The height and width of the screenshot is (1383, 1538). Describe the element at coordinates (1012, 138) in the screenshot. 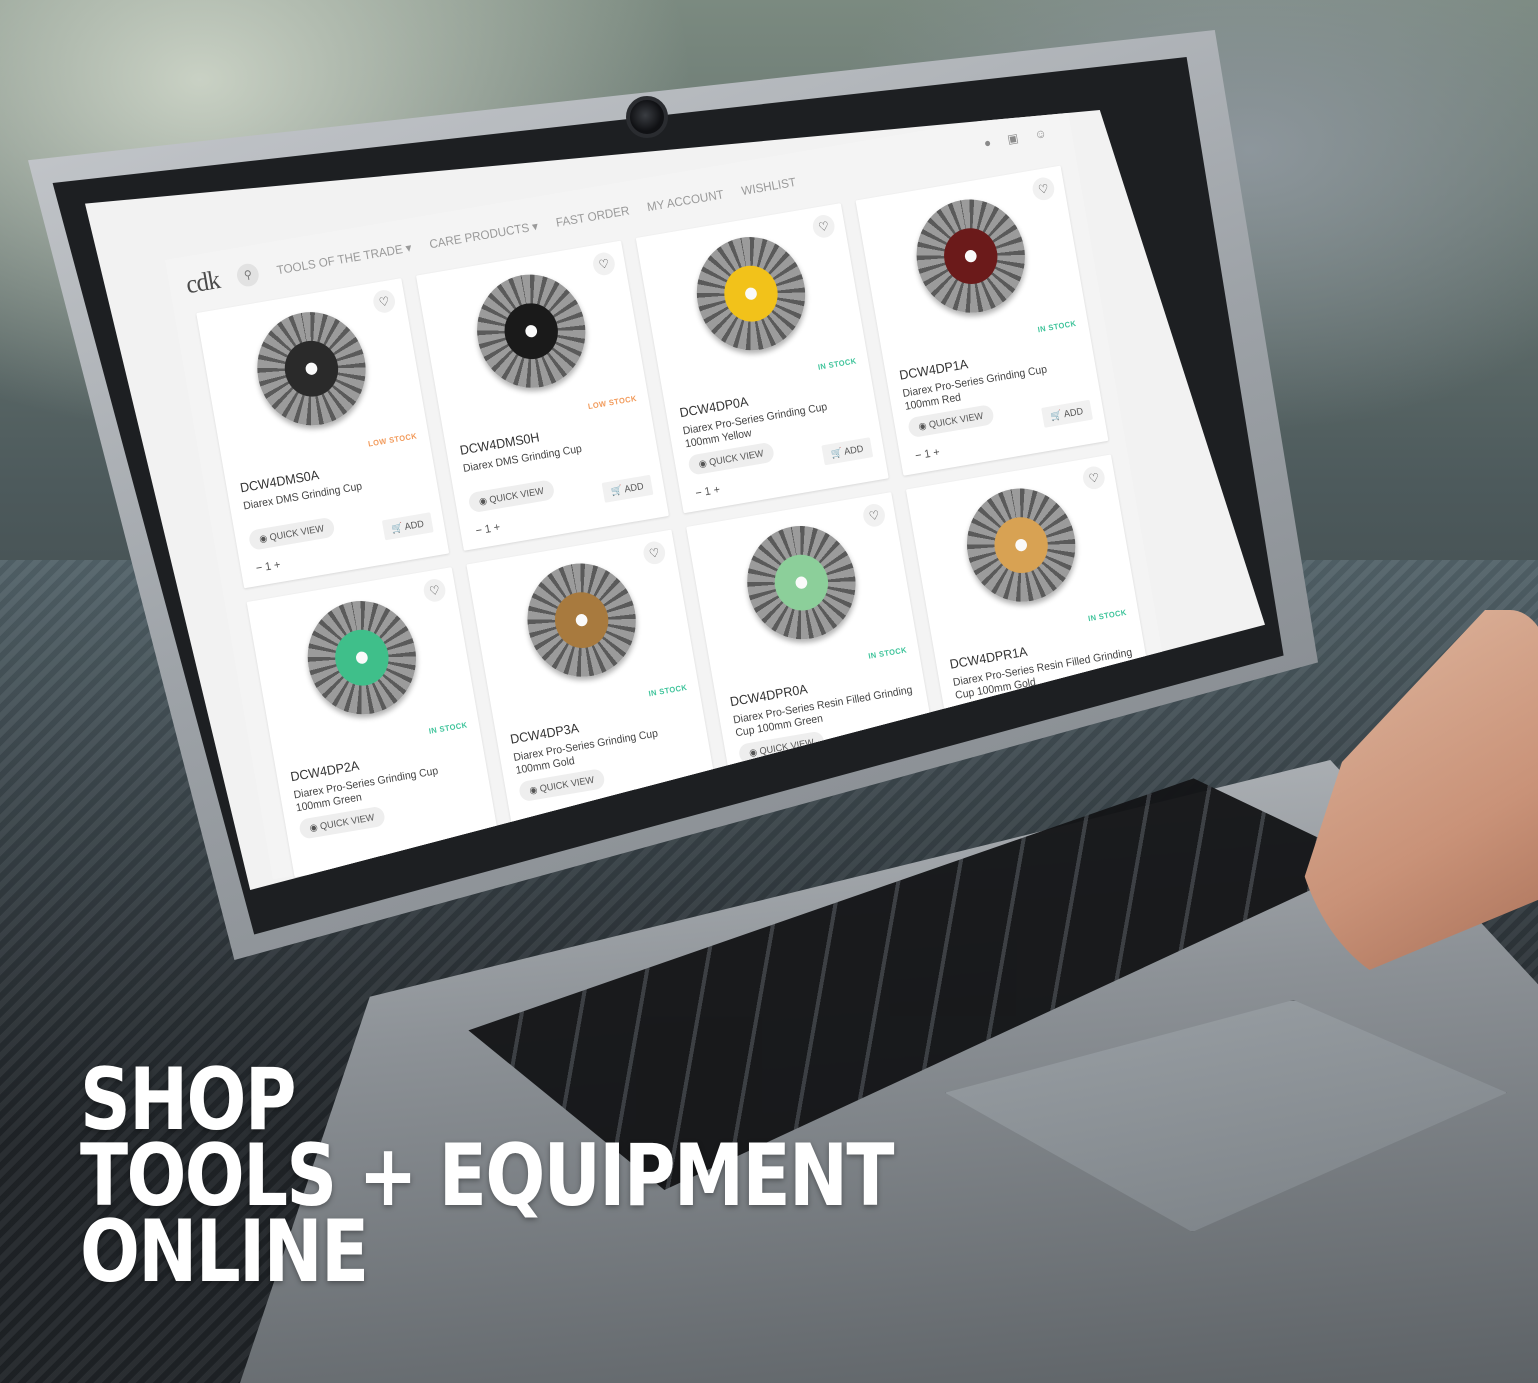

I see `cart-icon: ▣` at that location.